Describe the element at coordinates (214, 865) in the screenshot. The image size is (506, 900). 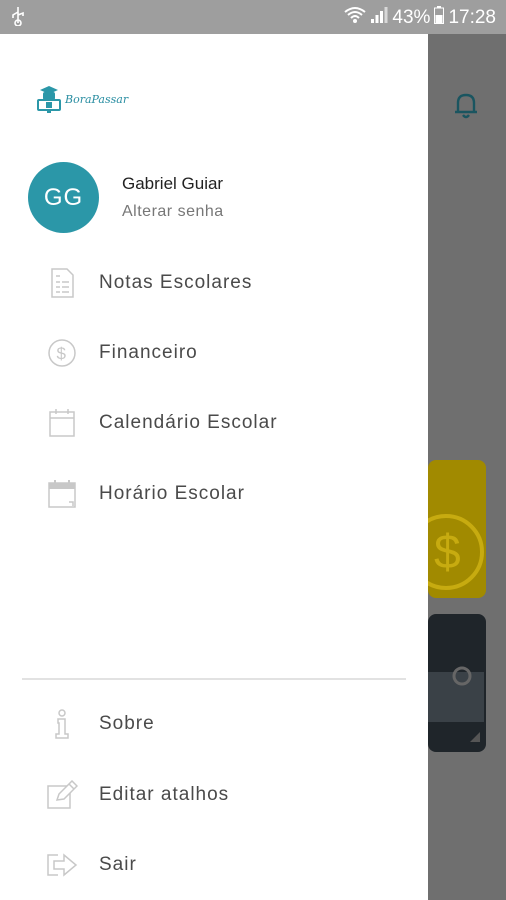
I see `menu-item-sair: Sair` at that location.